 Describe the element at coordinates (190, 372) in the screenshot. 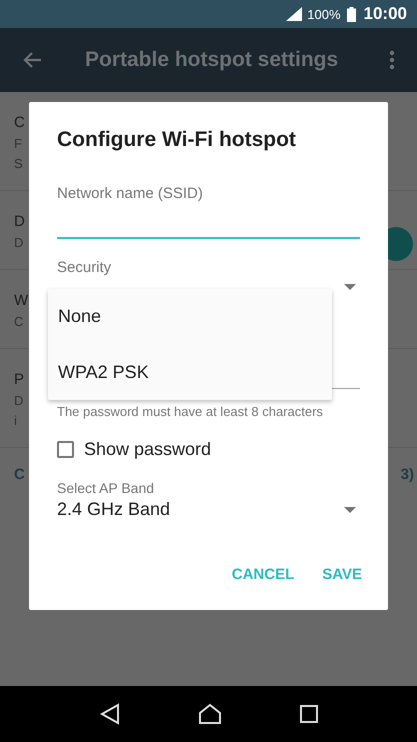

I see `menu-option: WPA2 PSK` at that location.